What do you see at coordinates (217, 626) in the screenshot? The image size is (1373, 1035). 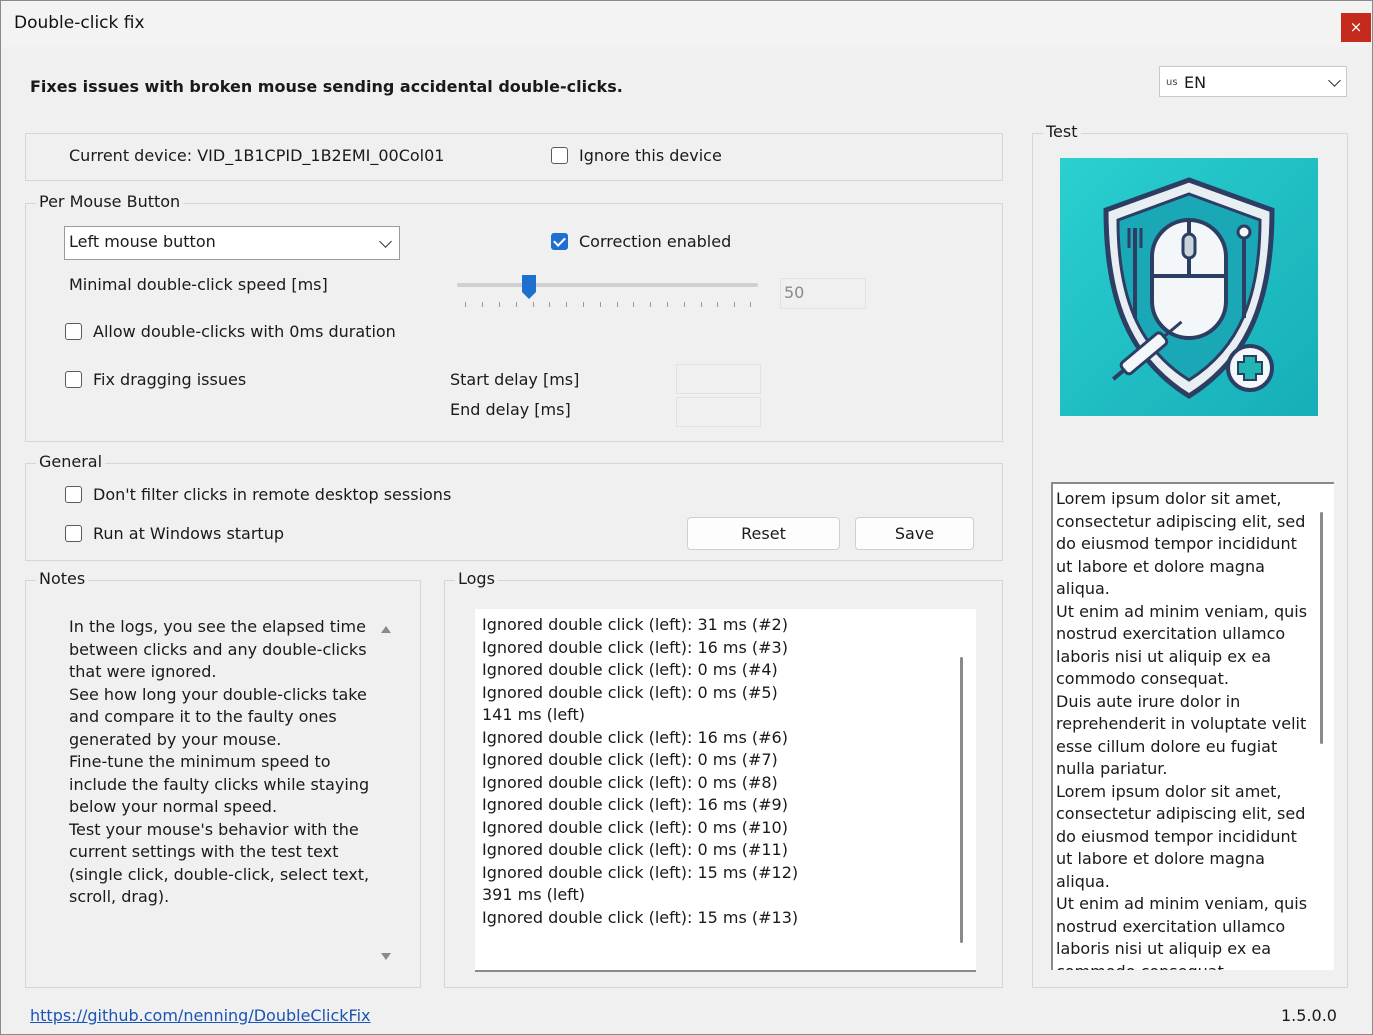 I see `notes-line: In the logs, you see the elapsed time` at bounding box center [217, 626].